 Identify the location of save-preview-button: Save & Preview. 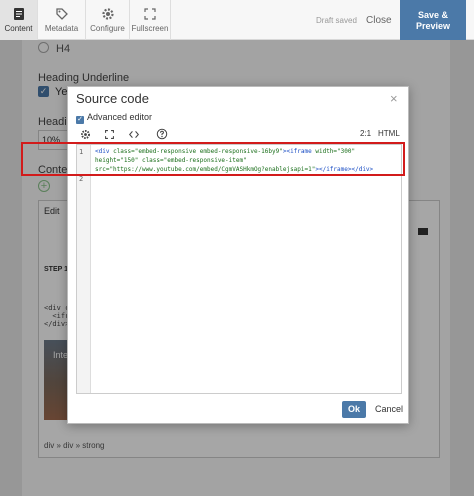
(433, 20).